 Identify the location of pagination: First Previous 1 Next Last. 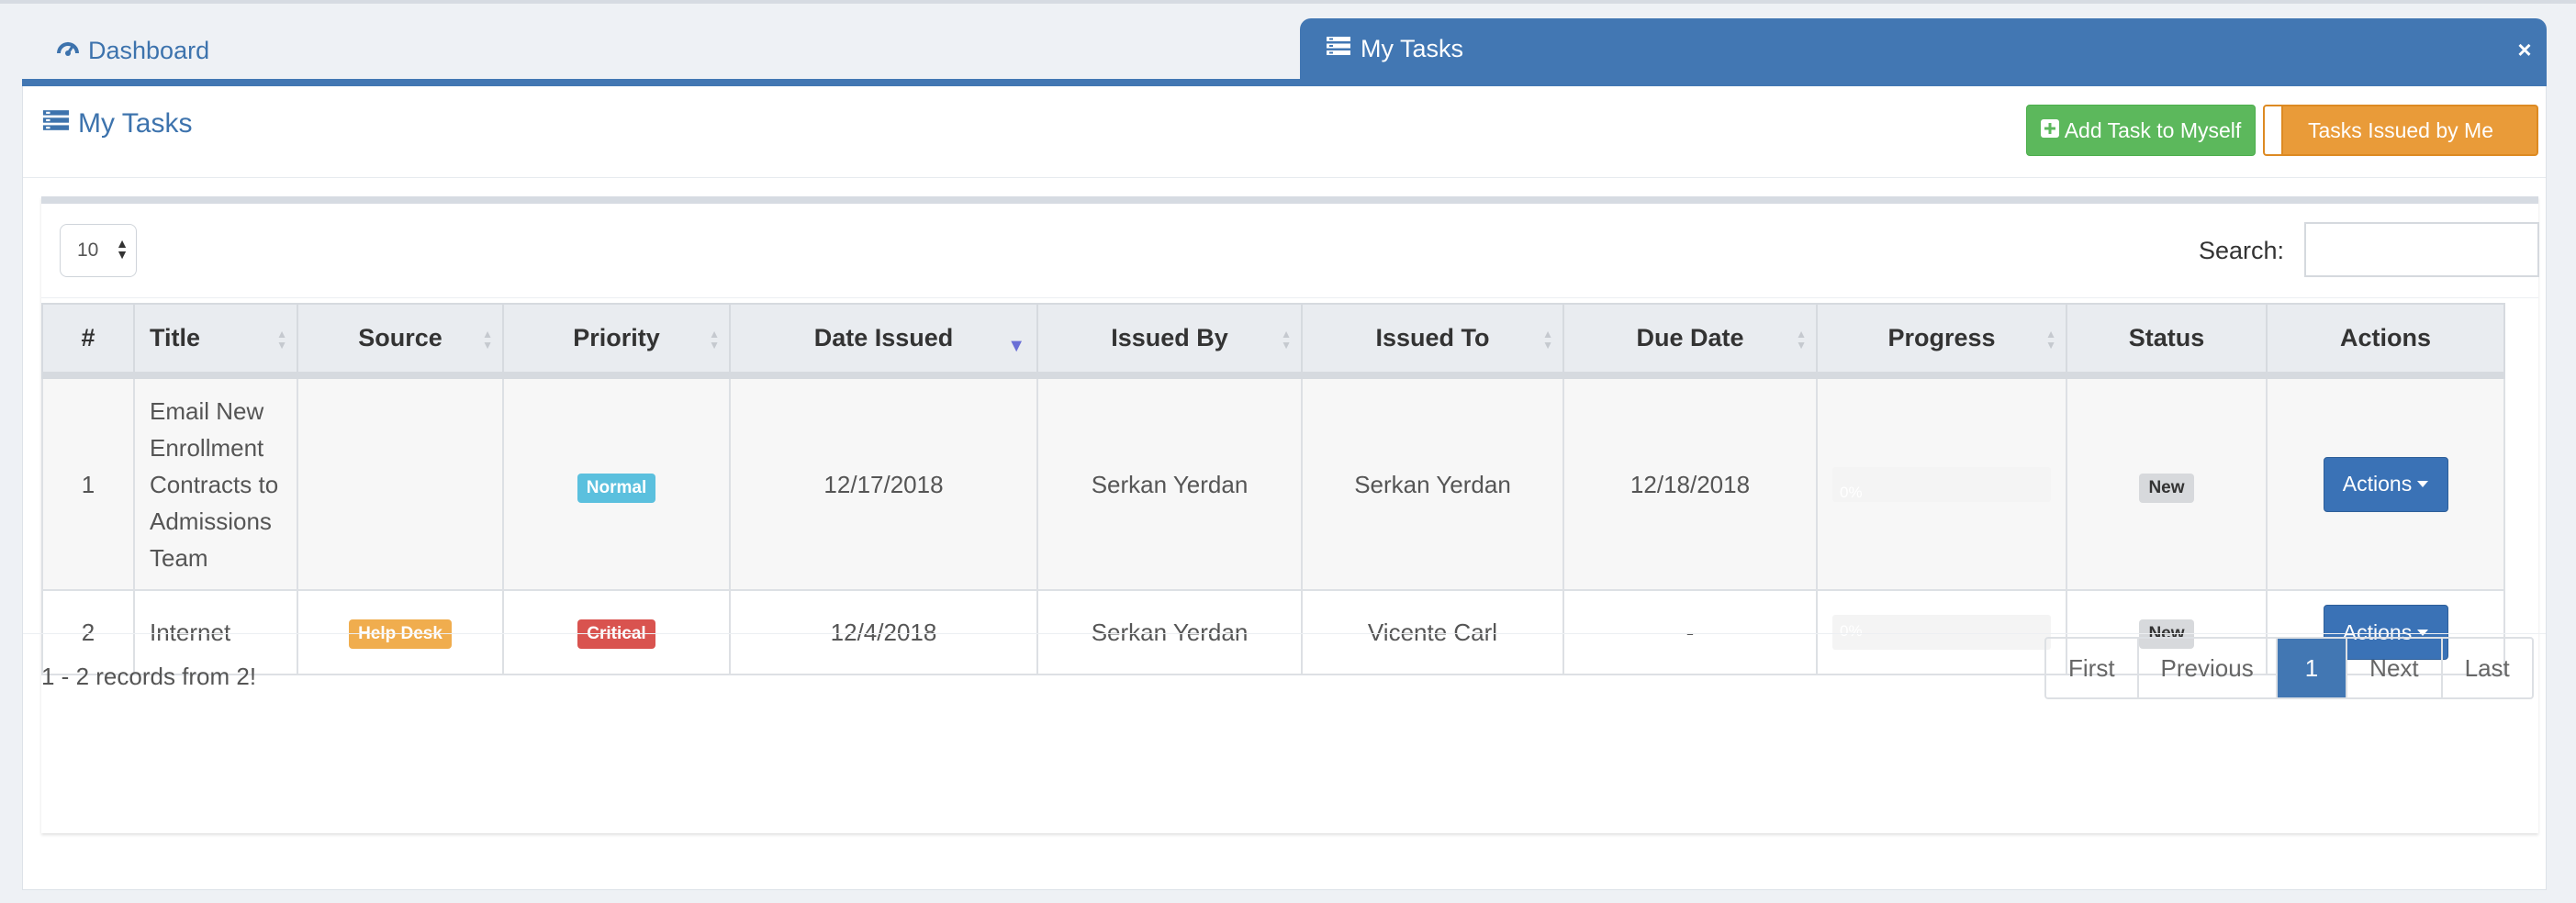
(2289, 668).